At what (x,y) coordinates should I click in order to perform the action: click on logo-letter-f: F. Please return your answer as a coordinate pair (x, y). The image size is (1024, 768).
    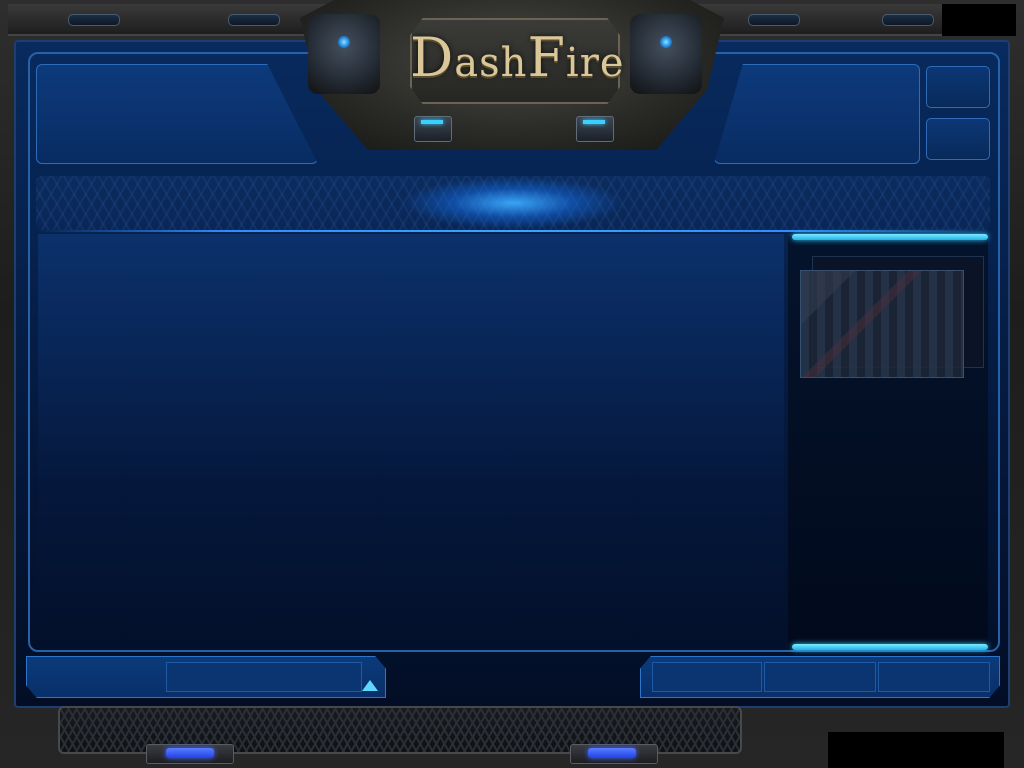
    Looking at the image, I should click on (546, 57).